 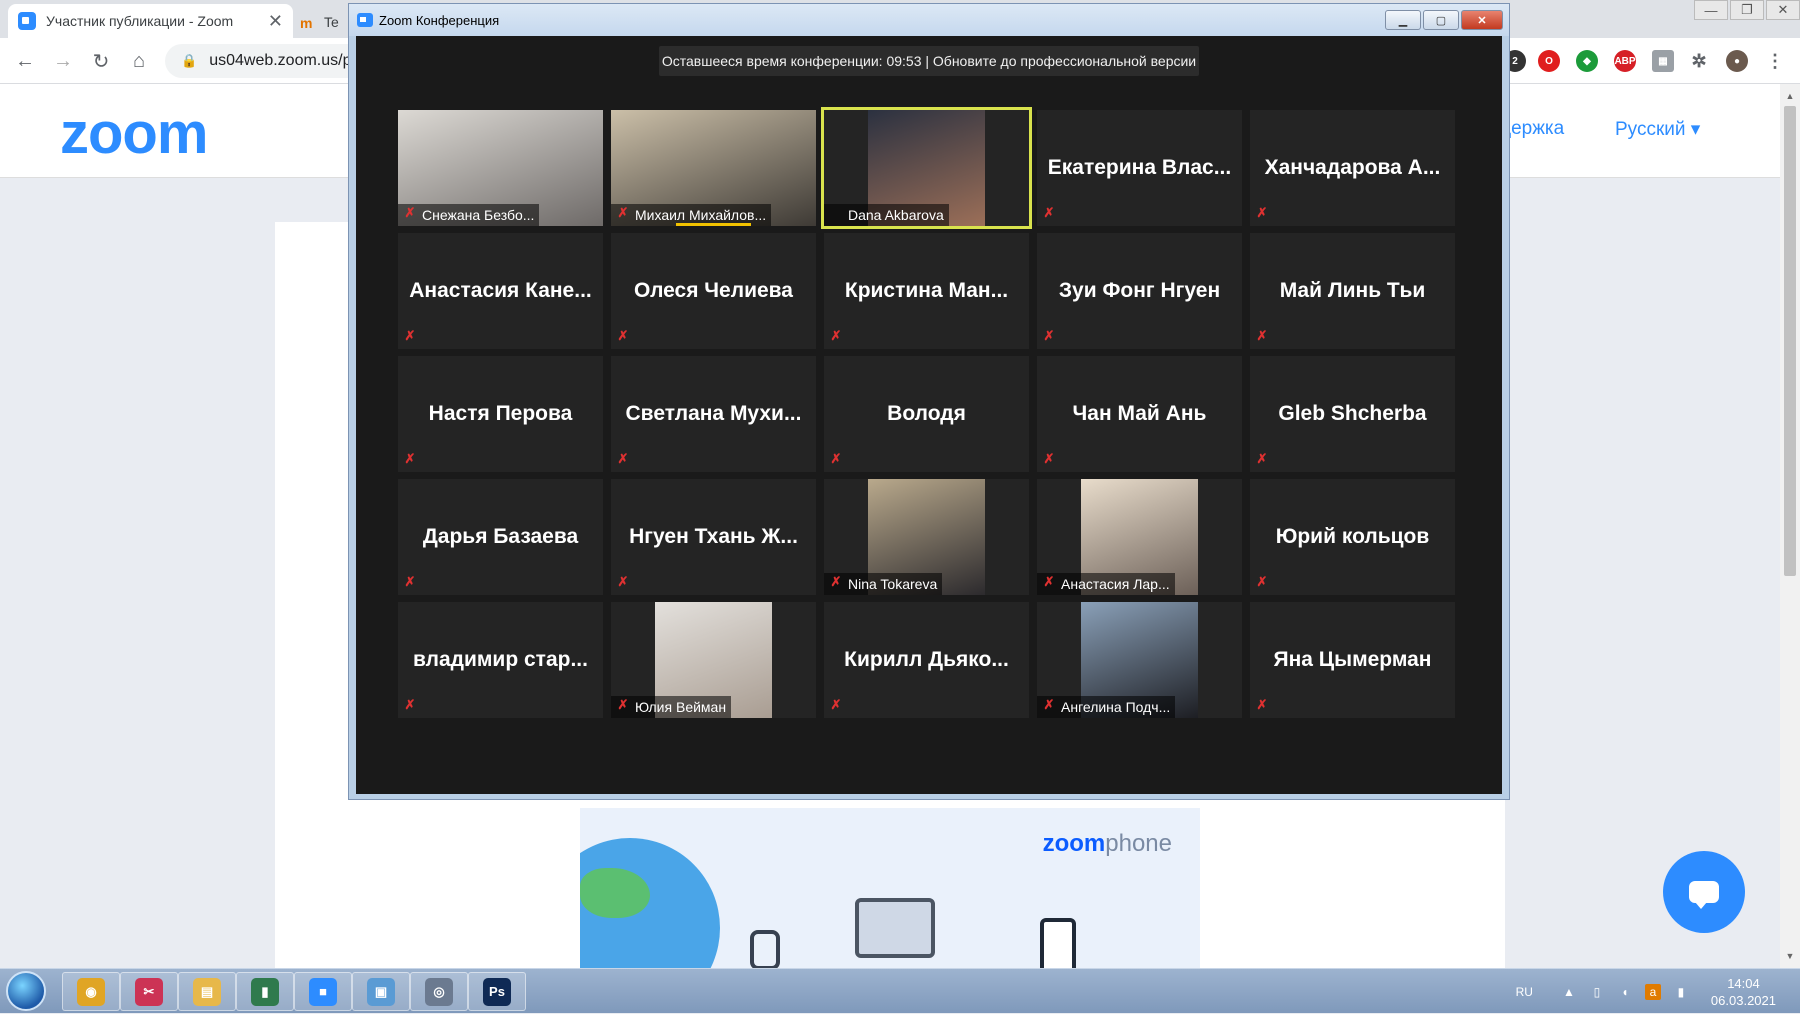 I want to click on tab-zoom: Участник публикации - Zoom ✕, so click(x=150, y=21).